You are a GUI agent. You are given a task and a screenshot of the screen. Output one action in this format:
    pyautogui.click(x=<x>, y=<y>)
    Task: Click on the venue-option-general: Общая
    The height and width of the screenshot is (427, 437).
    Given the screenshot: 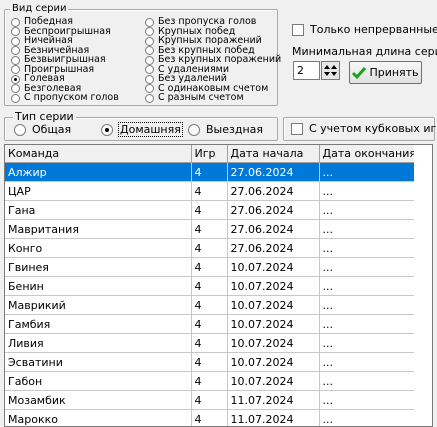 What is the action you would take?
    pyautogui.click(x=42, y=129)
    